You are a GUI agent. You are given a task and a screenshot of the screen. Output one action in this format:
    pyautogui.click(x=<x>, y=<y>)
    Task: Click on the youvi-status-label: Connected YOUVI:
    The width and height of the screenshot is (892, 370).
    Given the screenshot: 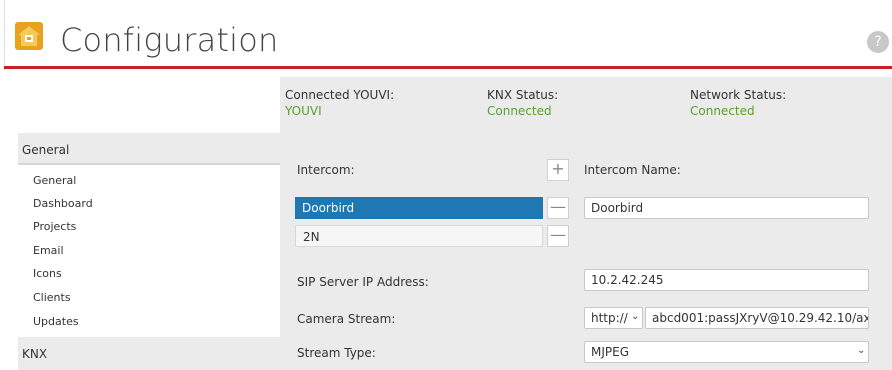 What is the action you would take?
    pyautogui.click(x=340, y=95)
    